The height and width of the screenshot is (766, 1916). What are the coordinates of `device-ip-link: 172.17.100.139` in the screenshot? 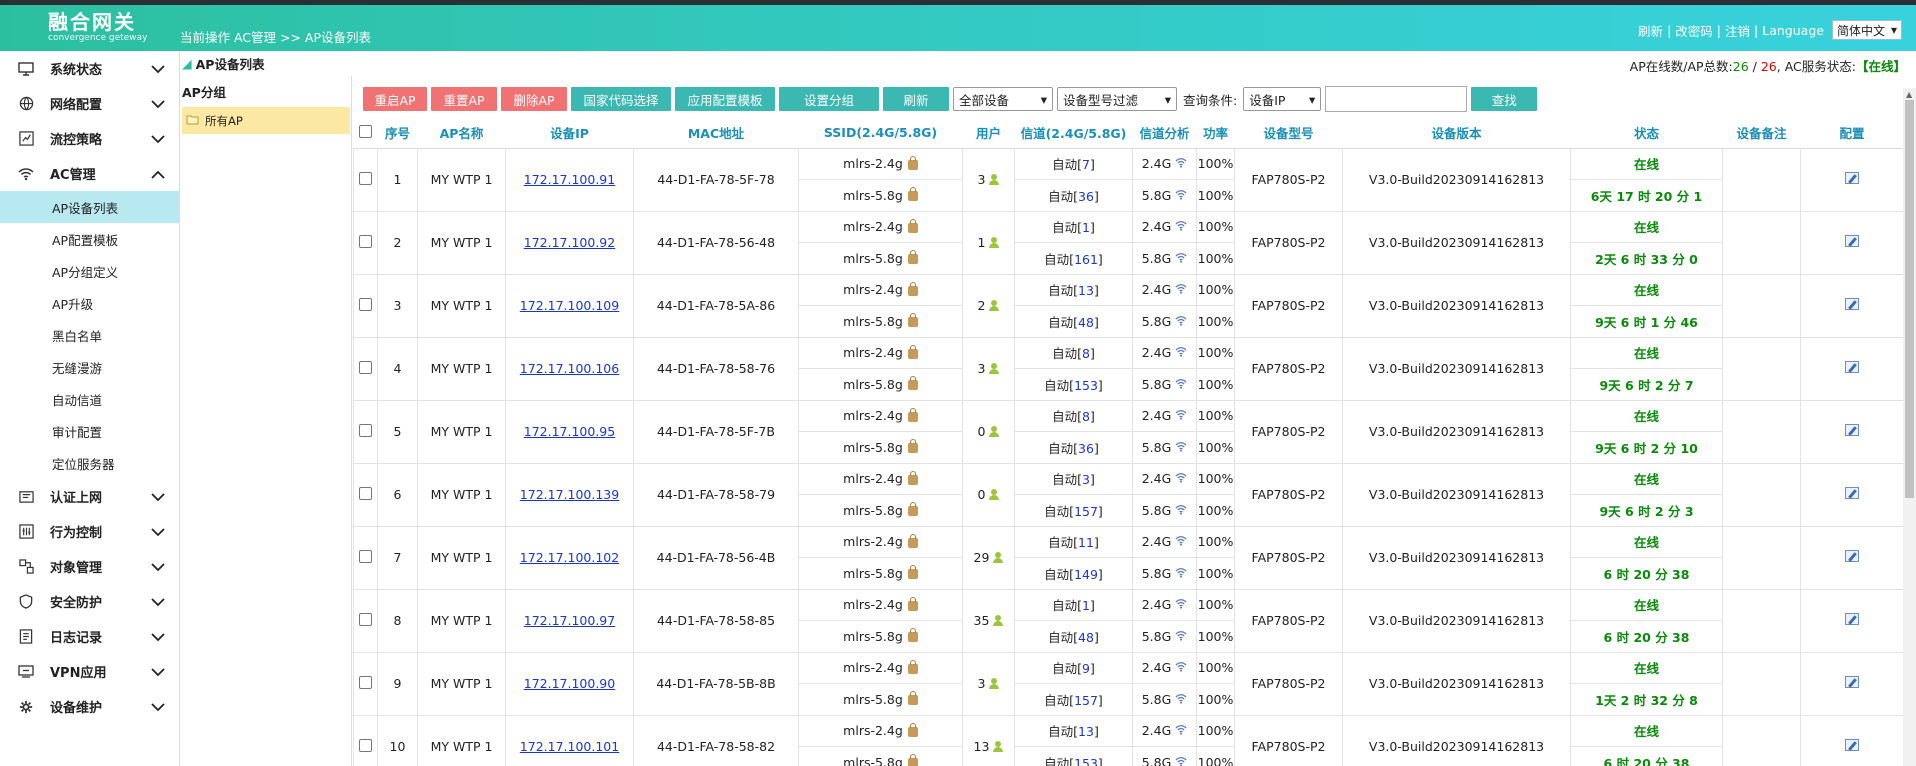 It's located at (569, 494).